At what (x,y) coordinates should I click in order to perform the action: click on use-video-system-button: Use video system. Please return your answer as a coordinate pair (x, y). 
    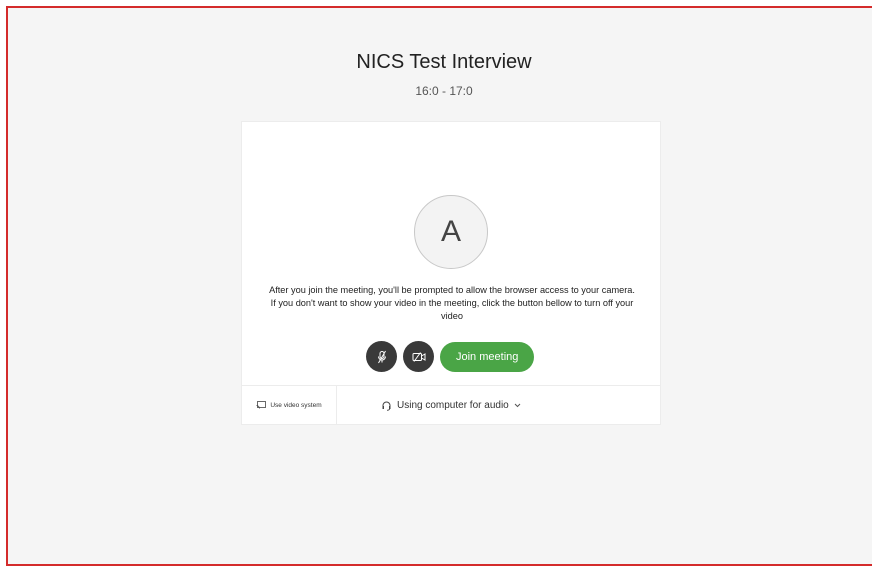
    Looking at the image, I should click on (289, 405).